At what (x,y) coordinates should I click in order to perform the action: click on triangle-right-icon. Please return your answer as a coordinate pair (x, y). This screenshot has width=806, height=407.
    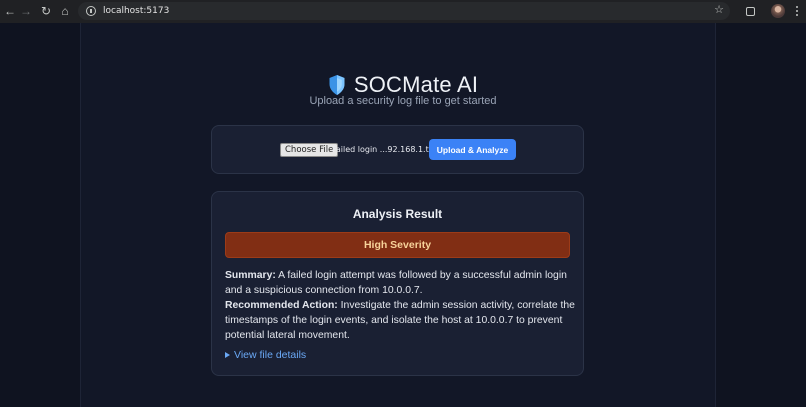
    Looking at the image, I should click on (227, 355).